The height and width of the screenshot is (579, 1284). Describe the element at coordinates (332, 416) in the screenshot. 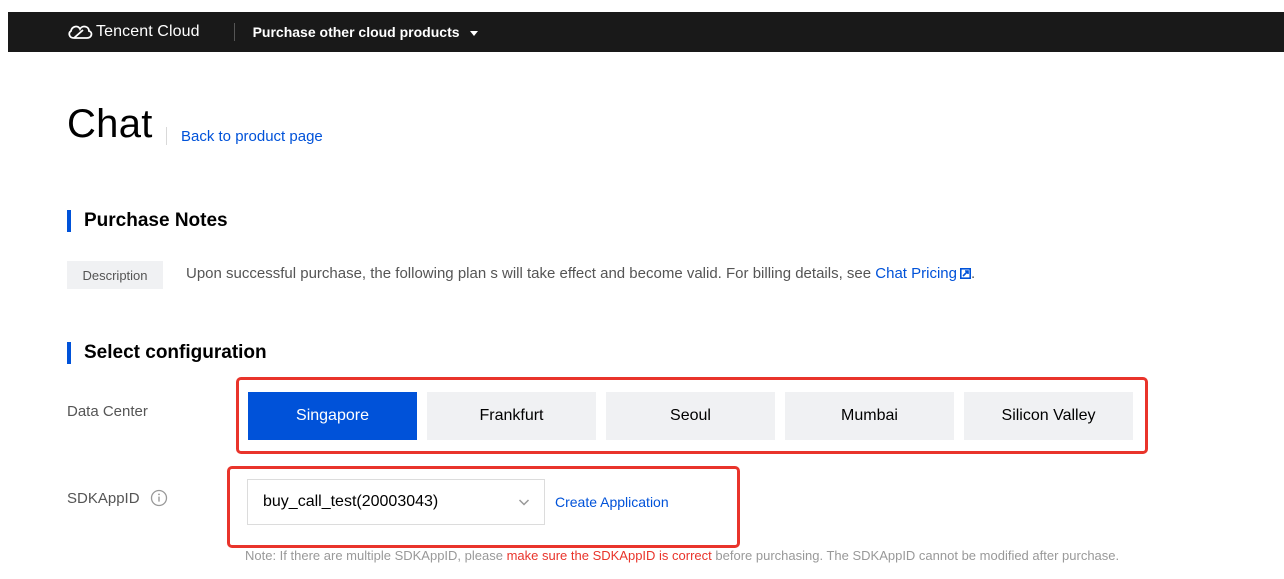

I see `data-center-option-singapore: Singapore` at that location.